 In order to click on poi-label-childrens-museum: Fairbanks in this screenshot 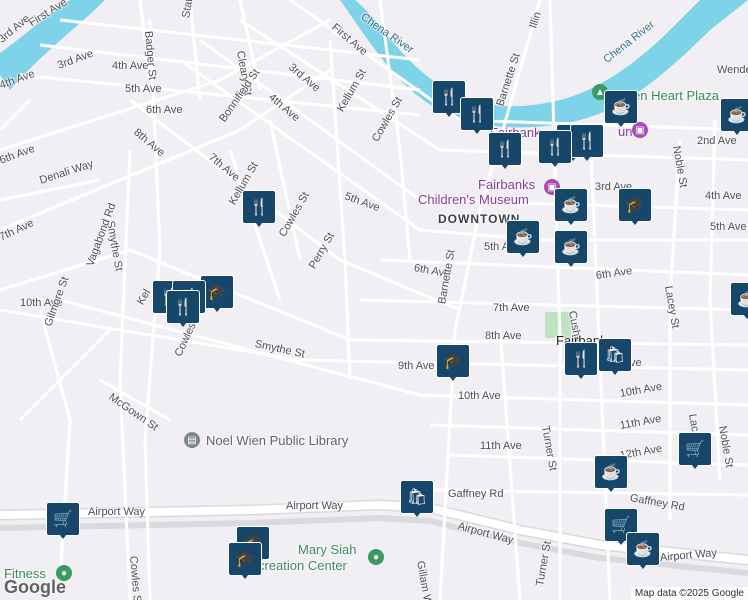, I will do `click(506, 184)`.